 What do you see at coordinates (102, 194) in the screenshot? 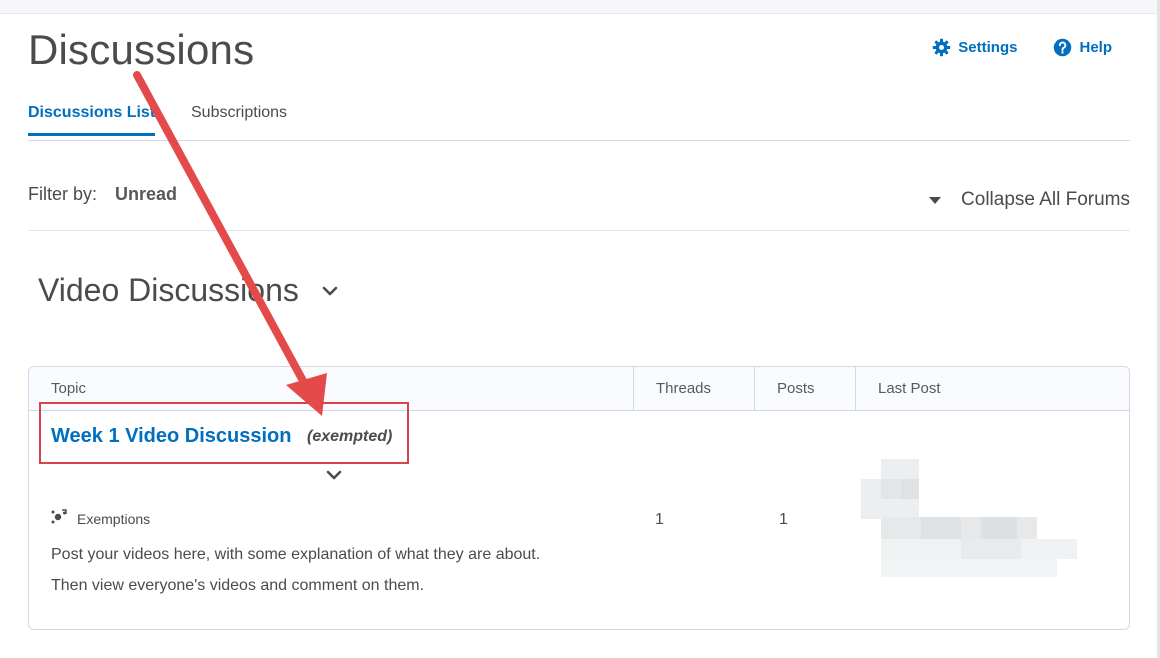
I see `filter-bar: Filter by: Unread` at bounding box center [102, 194].